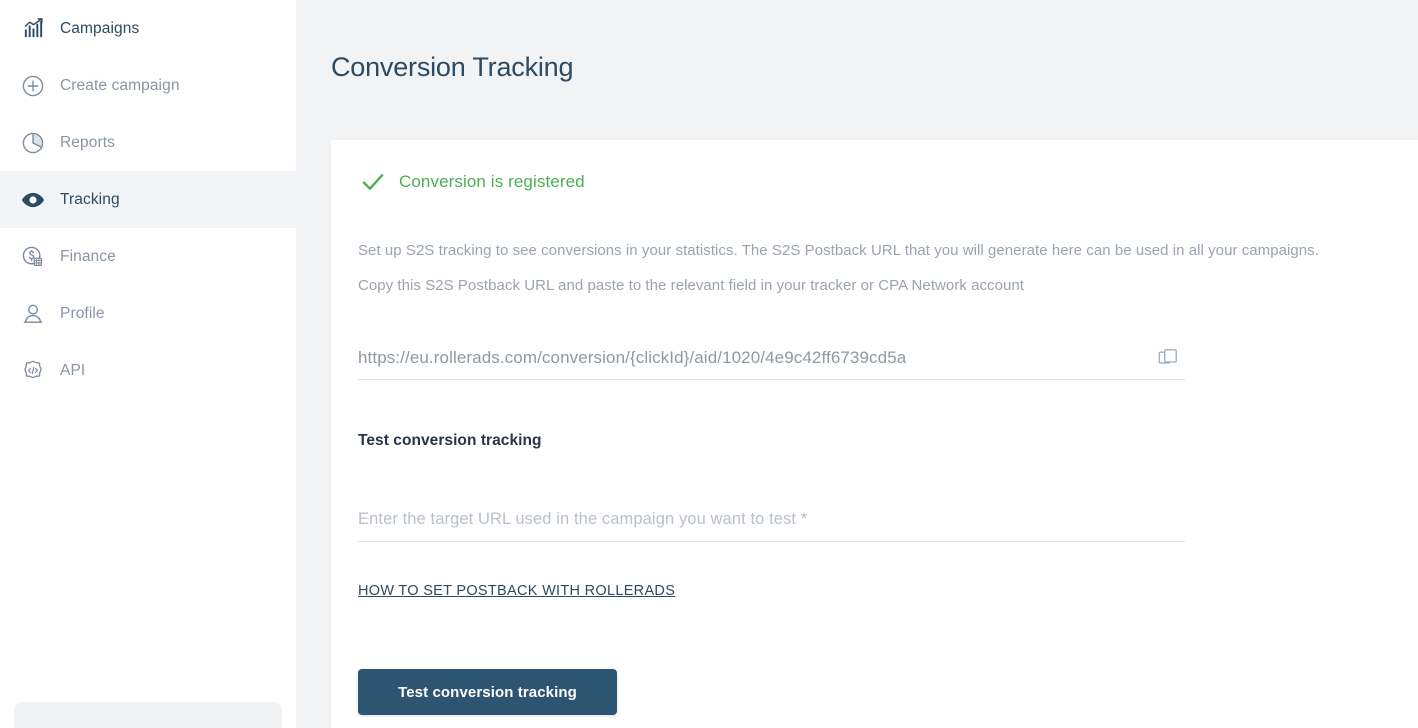 The height and width of the screenshot is (728, 1418). I want to click on target-url-field, so click(771, 520).